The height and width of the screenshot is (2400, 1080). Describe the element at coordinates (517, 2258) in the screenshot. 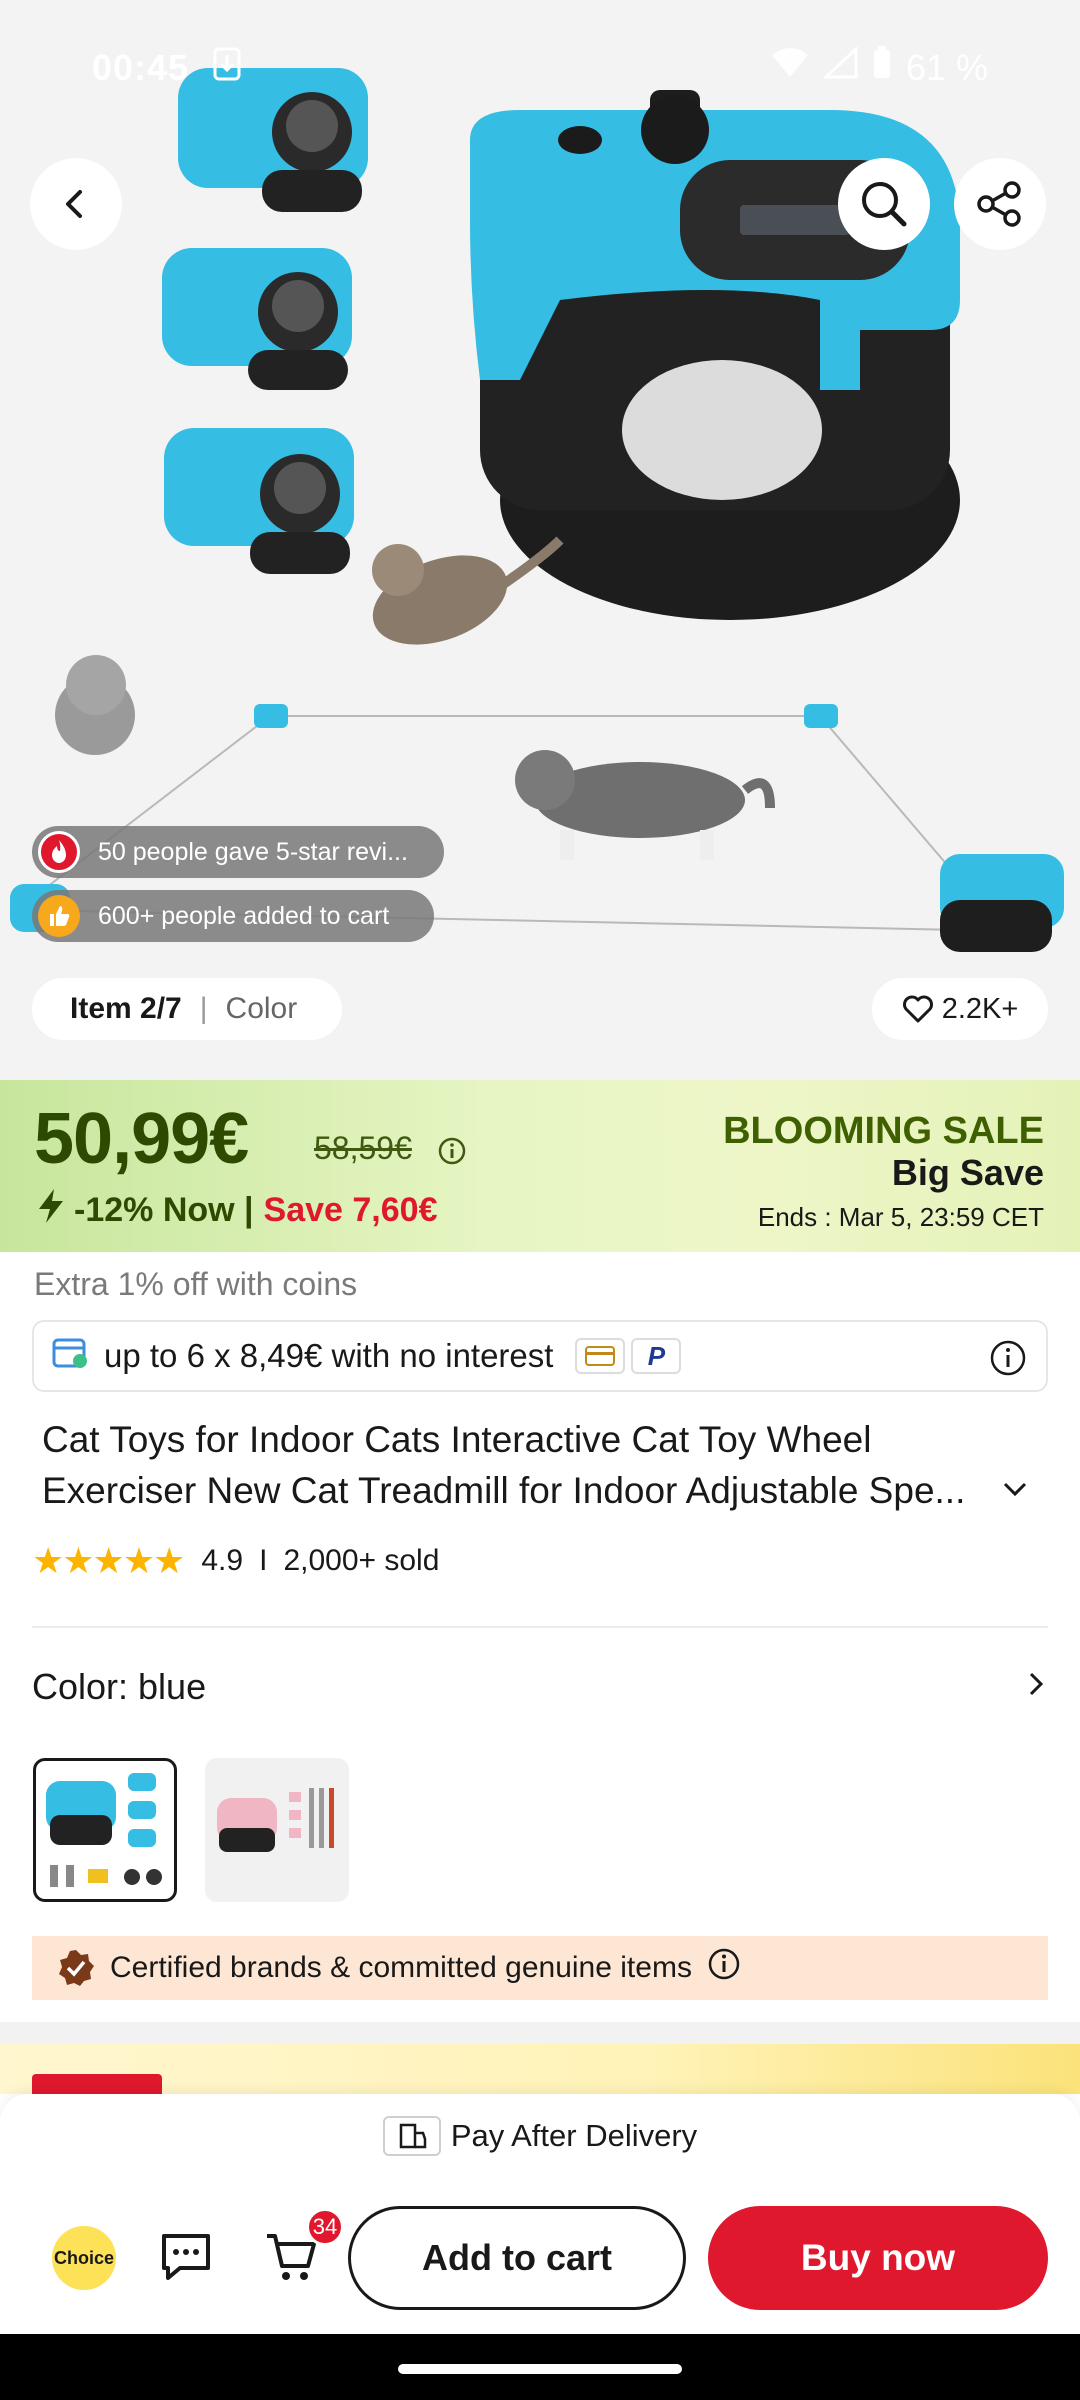

I see `add-to-cart-button: Add to cart` at that location.